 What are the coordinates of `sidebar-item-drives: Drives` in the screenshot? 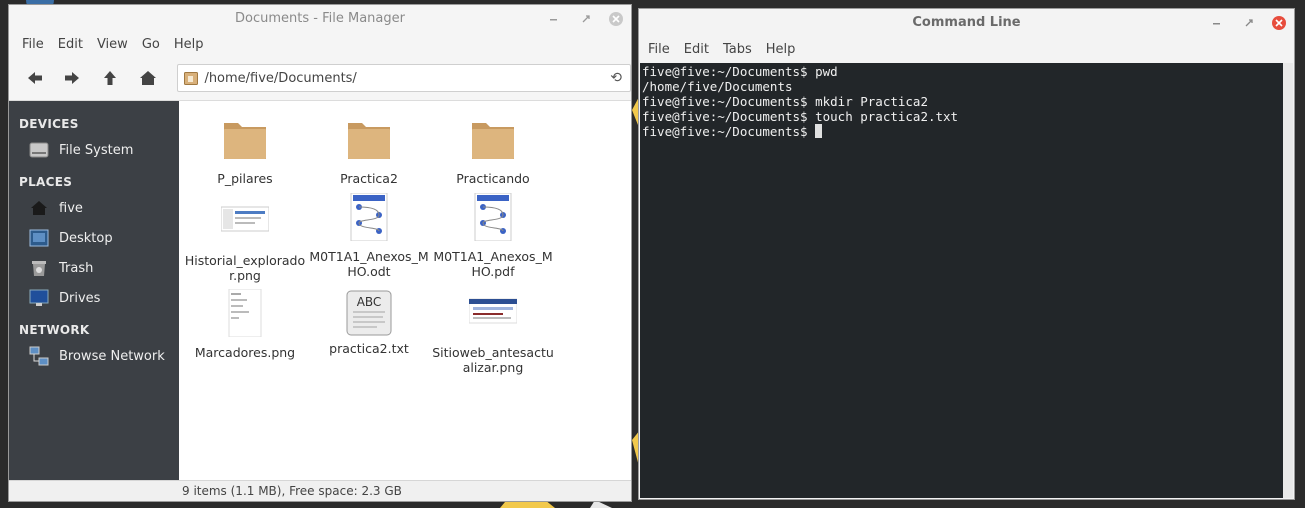 It's located at (94, 298).